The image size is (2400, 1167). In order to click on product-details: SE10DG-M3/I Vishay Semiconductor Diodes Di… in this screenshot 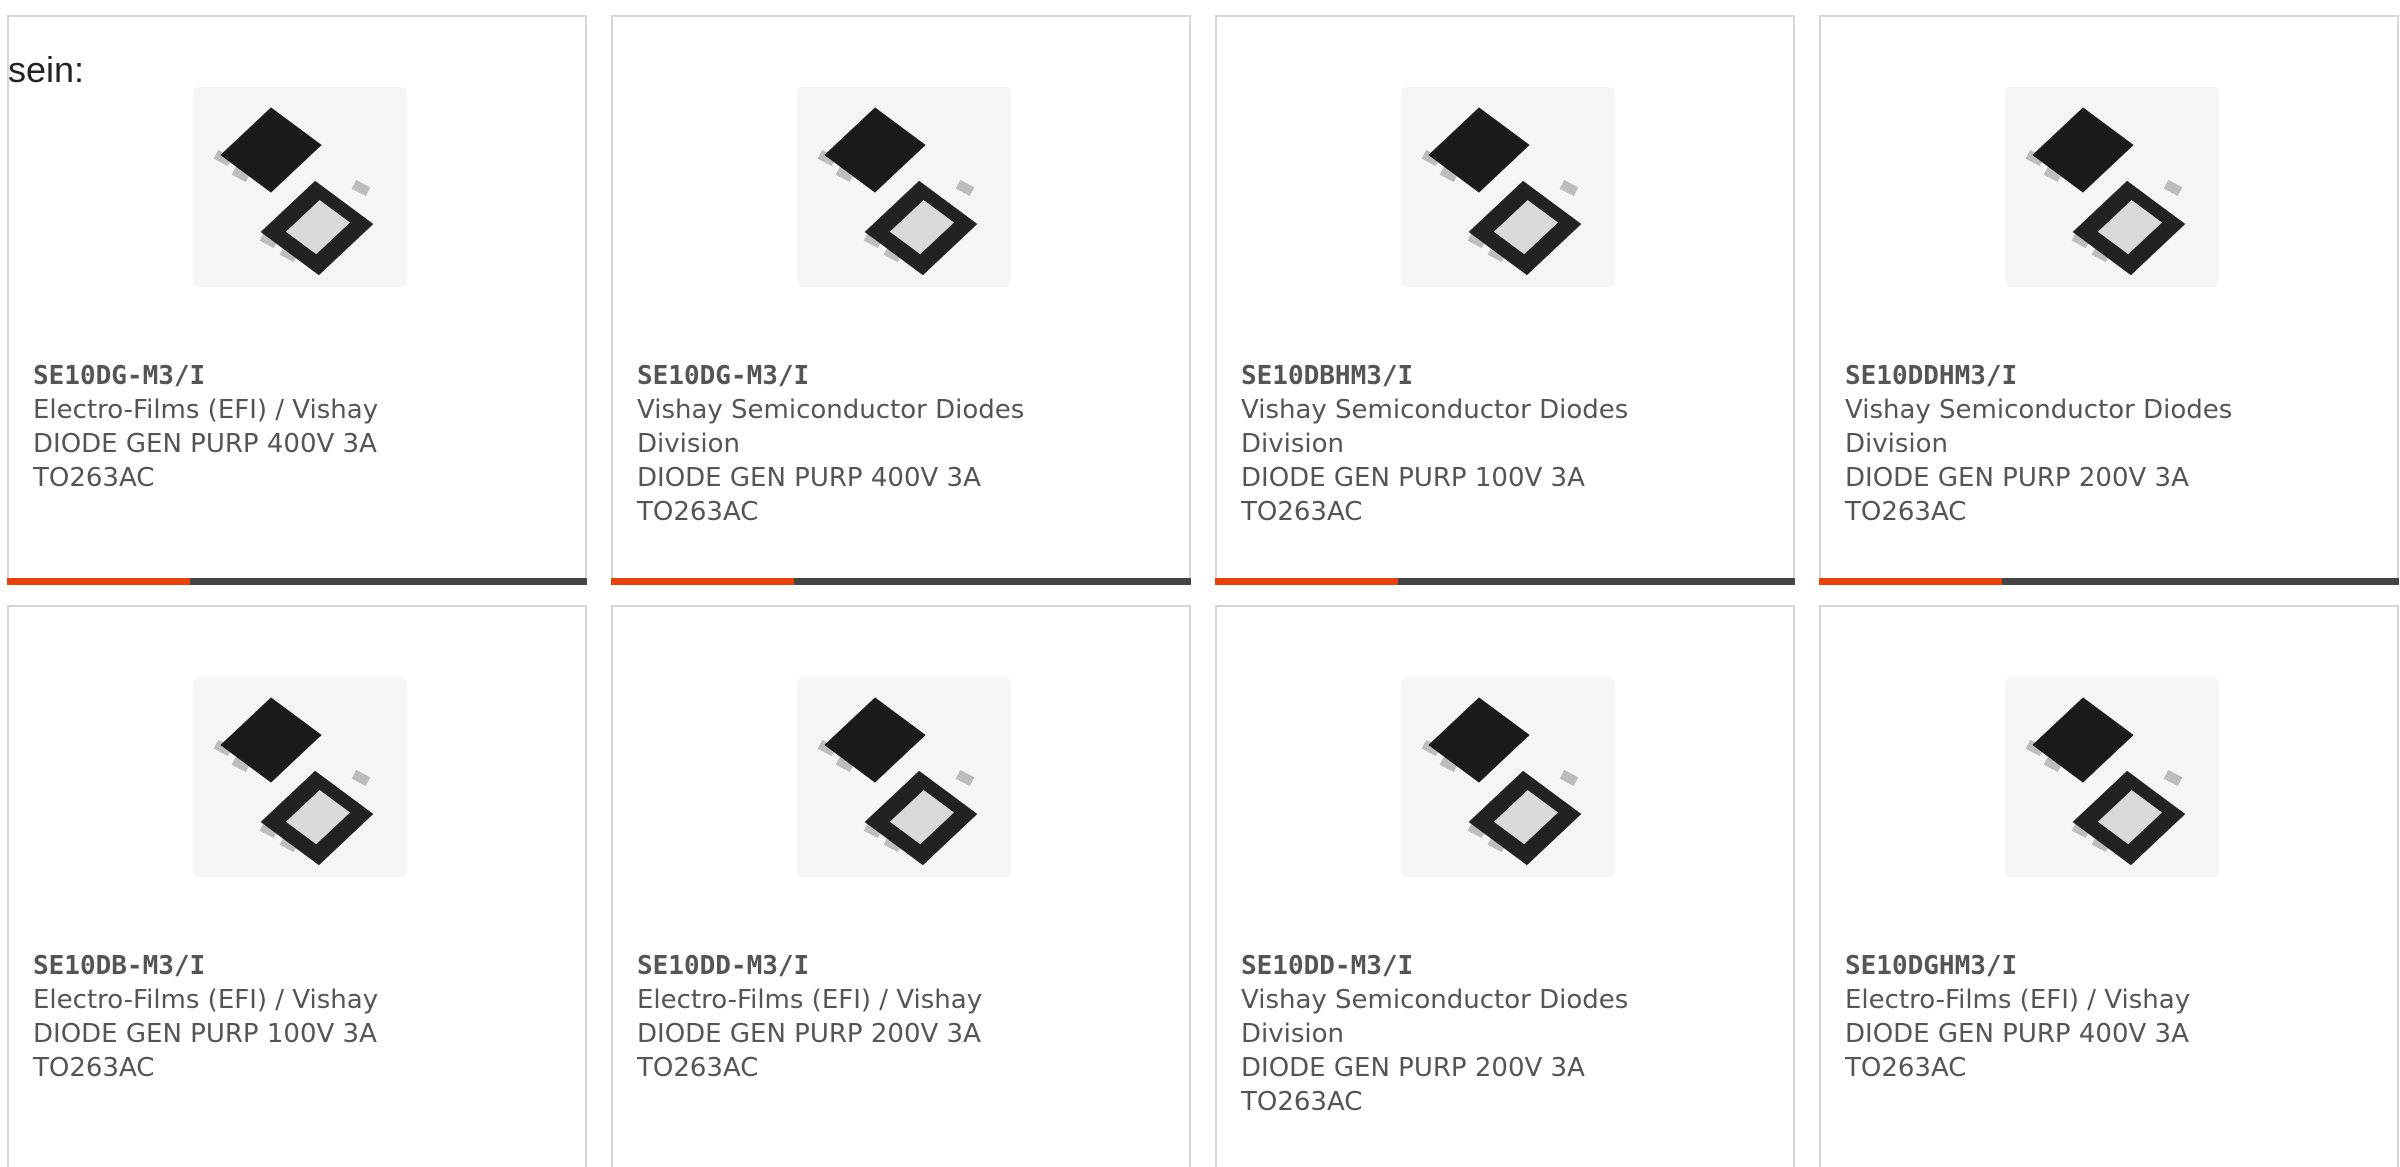, I will do `click(898, 444)`.